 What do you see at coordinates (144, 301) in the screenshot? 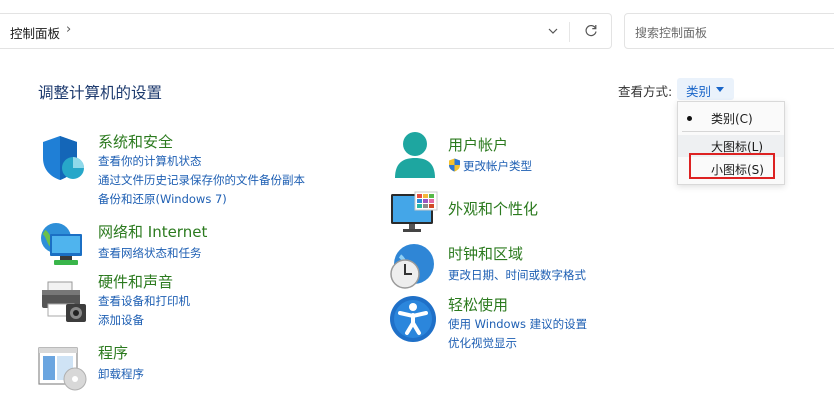
I see `link-view-devices-printers: 查看设备和打印机` at bounding box center [144, 301].